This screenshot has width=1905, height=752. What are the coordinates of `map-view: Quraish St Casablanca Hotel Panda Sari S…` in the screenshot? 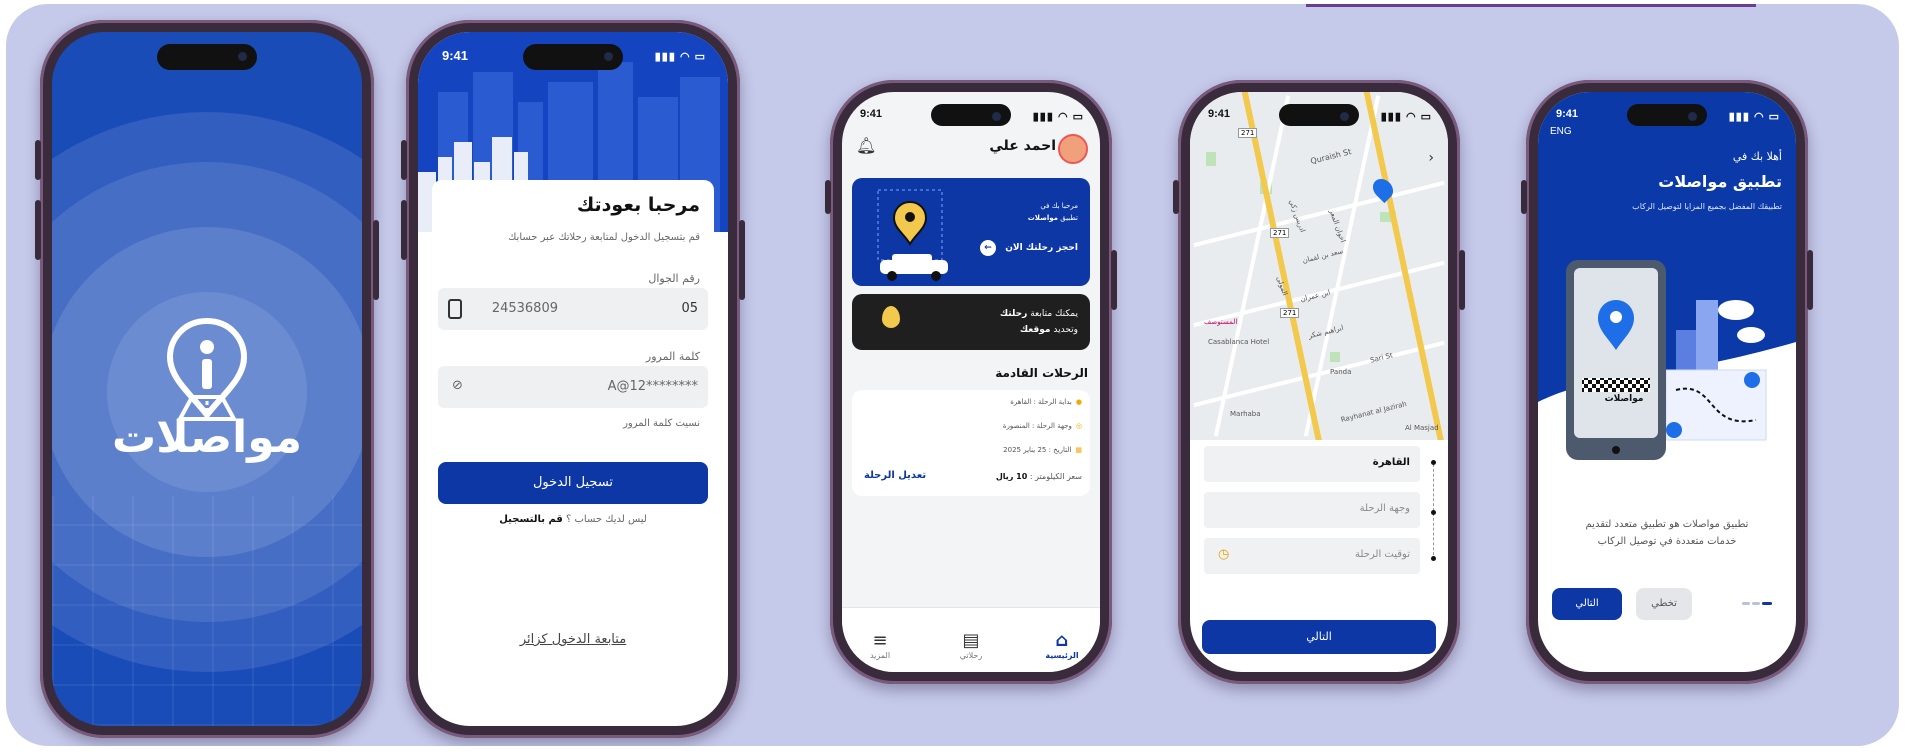 It's located at (1319, 266).